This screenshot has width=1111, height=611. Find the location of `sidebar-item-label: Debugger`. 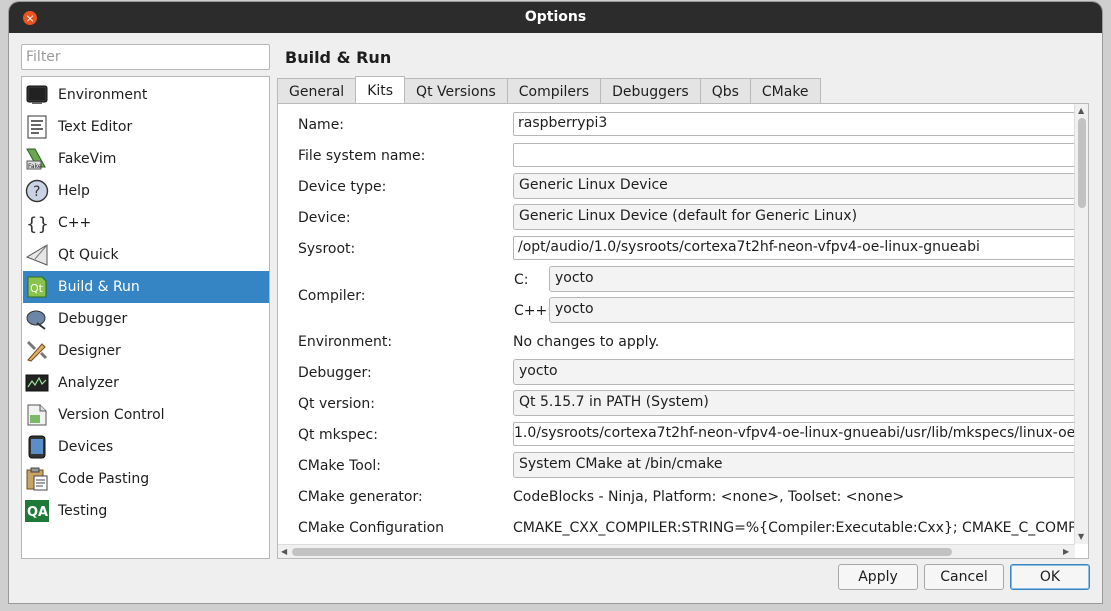

sidebar-item-label: Debugger is located at coordinates (93, 319).